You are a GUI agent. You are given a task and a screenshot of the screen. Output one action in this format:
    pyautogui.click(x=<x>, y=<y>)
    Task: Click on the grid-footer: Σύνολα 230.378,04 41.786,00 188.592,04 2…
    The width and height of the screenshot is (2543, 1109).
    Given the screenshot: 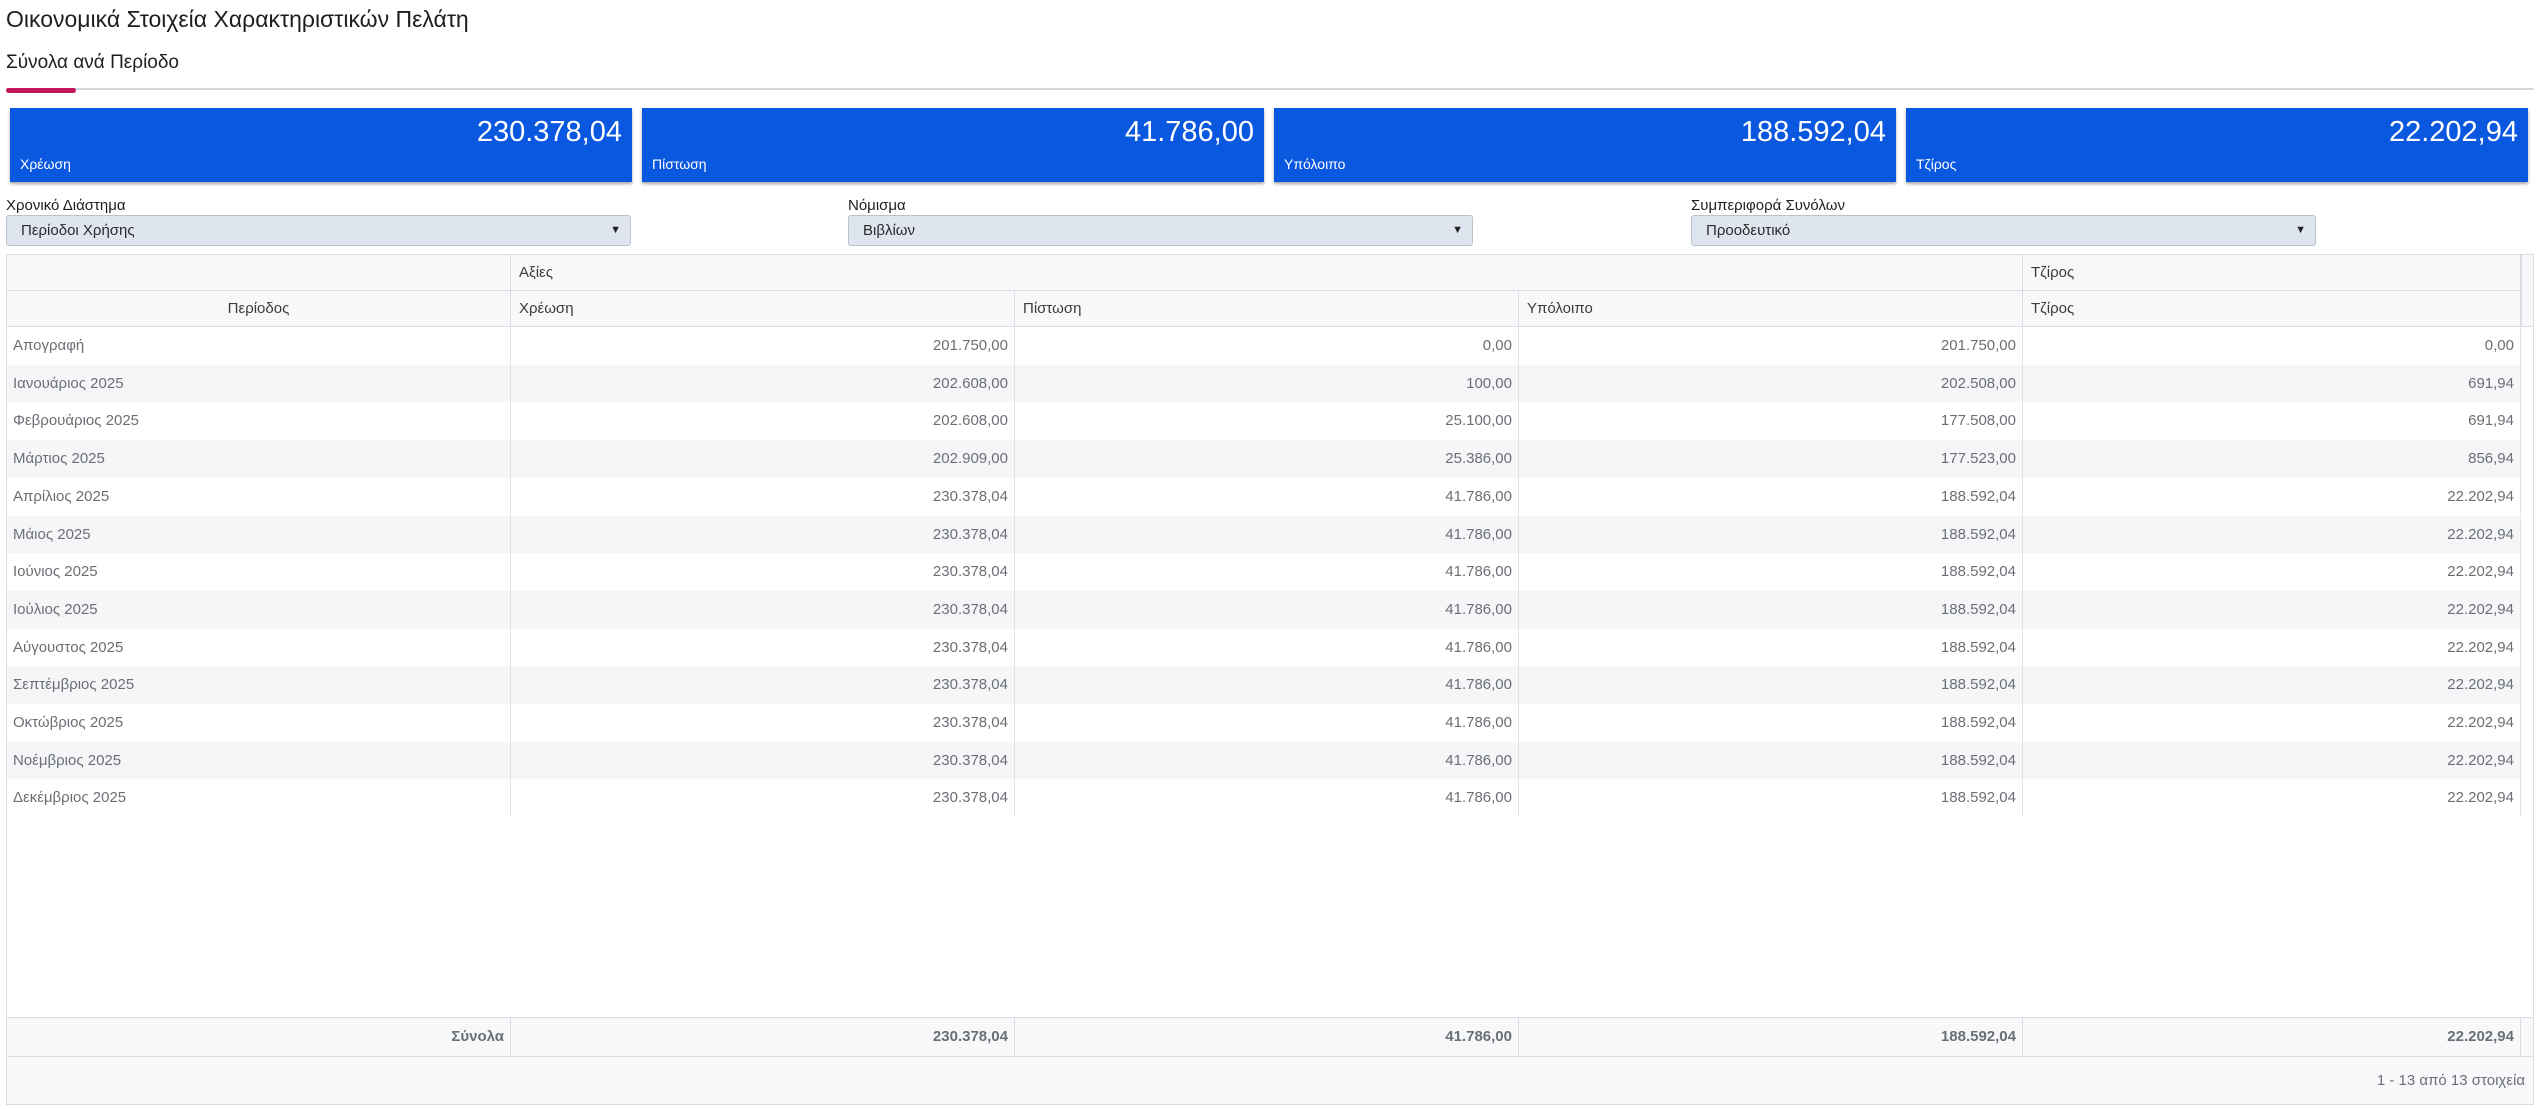 What is the action you would take?
    pyautogui.click(x=1270, y=1037)
    